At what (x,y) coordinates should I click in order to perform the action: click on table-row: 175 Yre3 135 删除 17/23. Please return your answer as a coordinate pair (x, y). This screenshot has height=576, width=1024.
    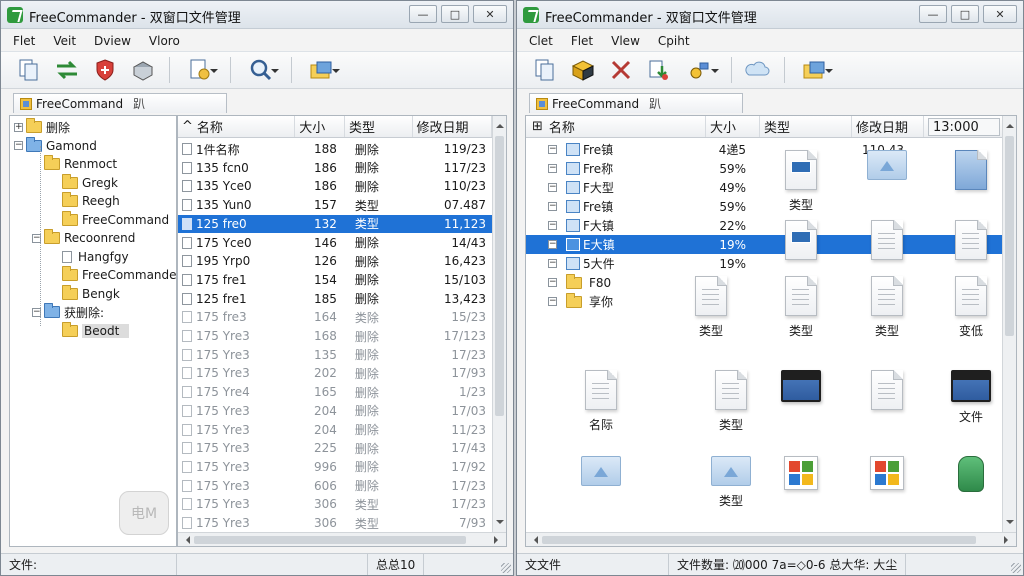
    Looking at the image, I should click on (335, 355).